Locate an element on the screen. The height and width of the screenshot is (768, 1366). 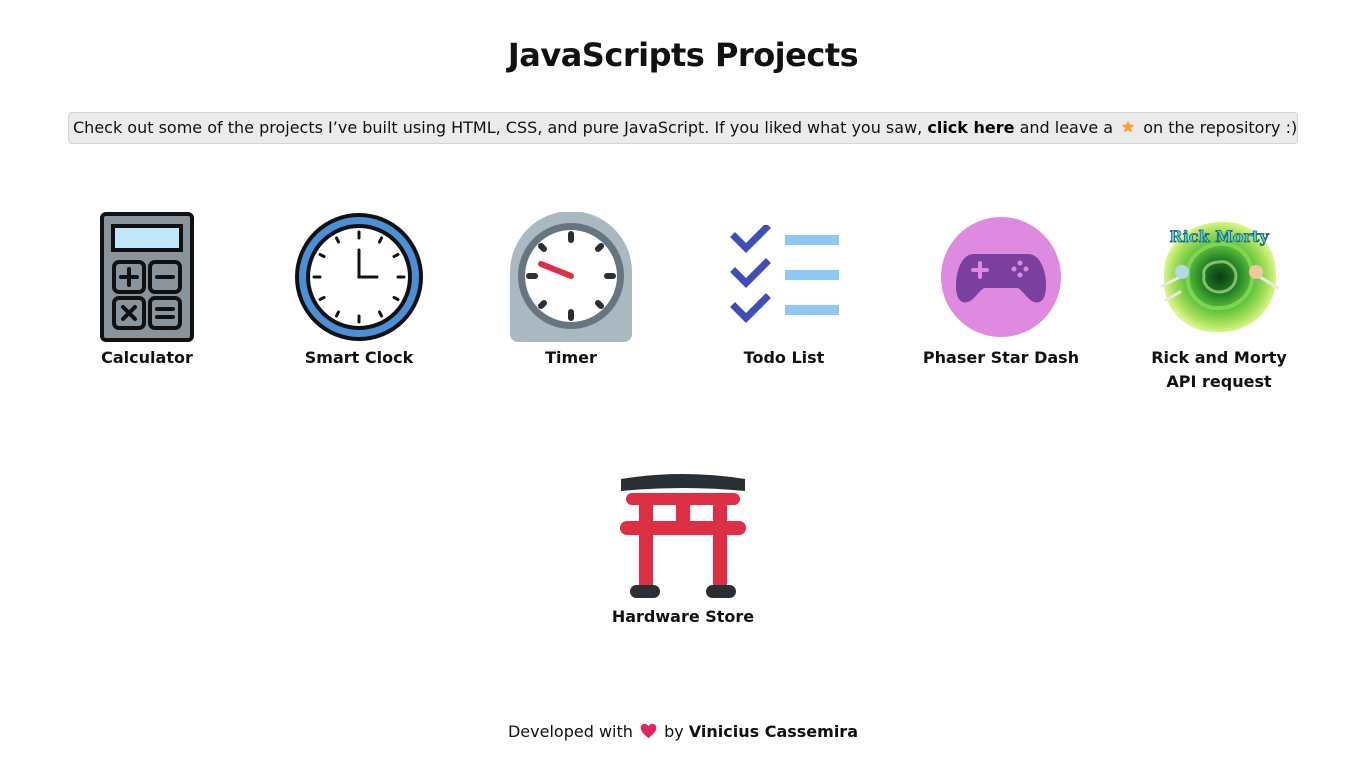
repository-link: click here is located at coordinates (970, 127).